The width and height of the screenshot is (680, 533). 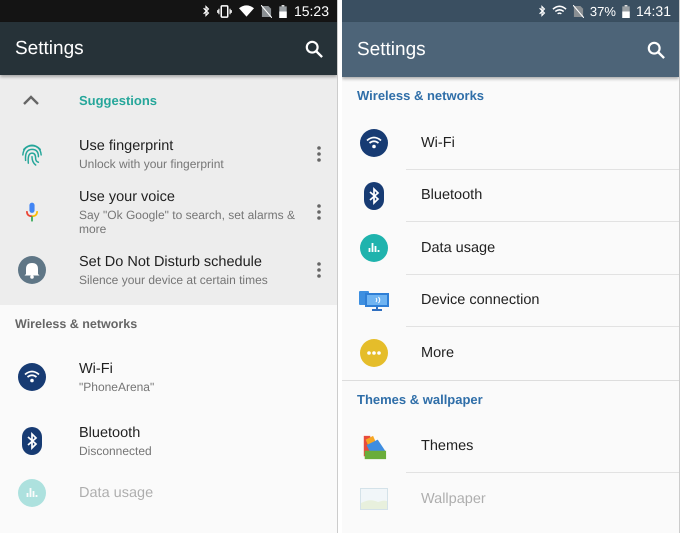 What do you see at coordinates (152, 163) in the screenshot?
I see `item-subtitle: Unlock with your fingerprint` at bounding box center [152, 163].